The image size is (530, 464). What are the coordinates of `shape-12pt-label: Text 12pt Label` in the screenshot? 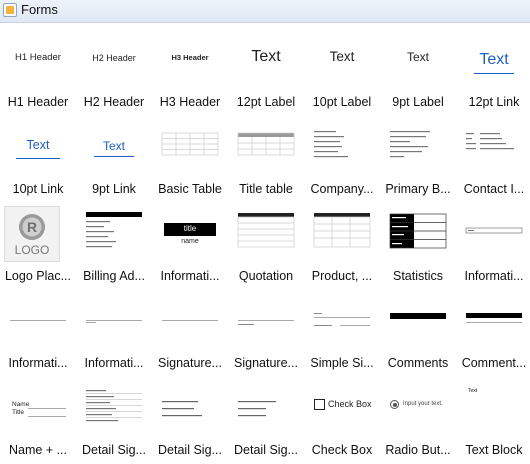 It's located at (266, 72).